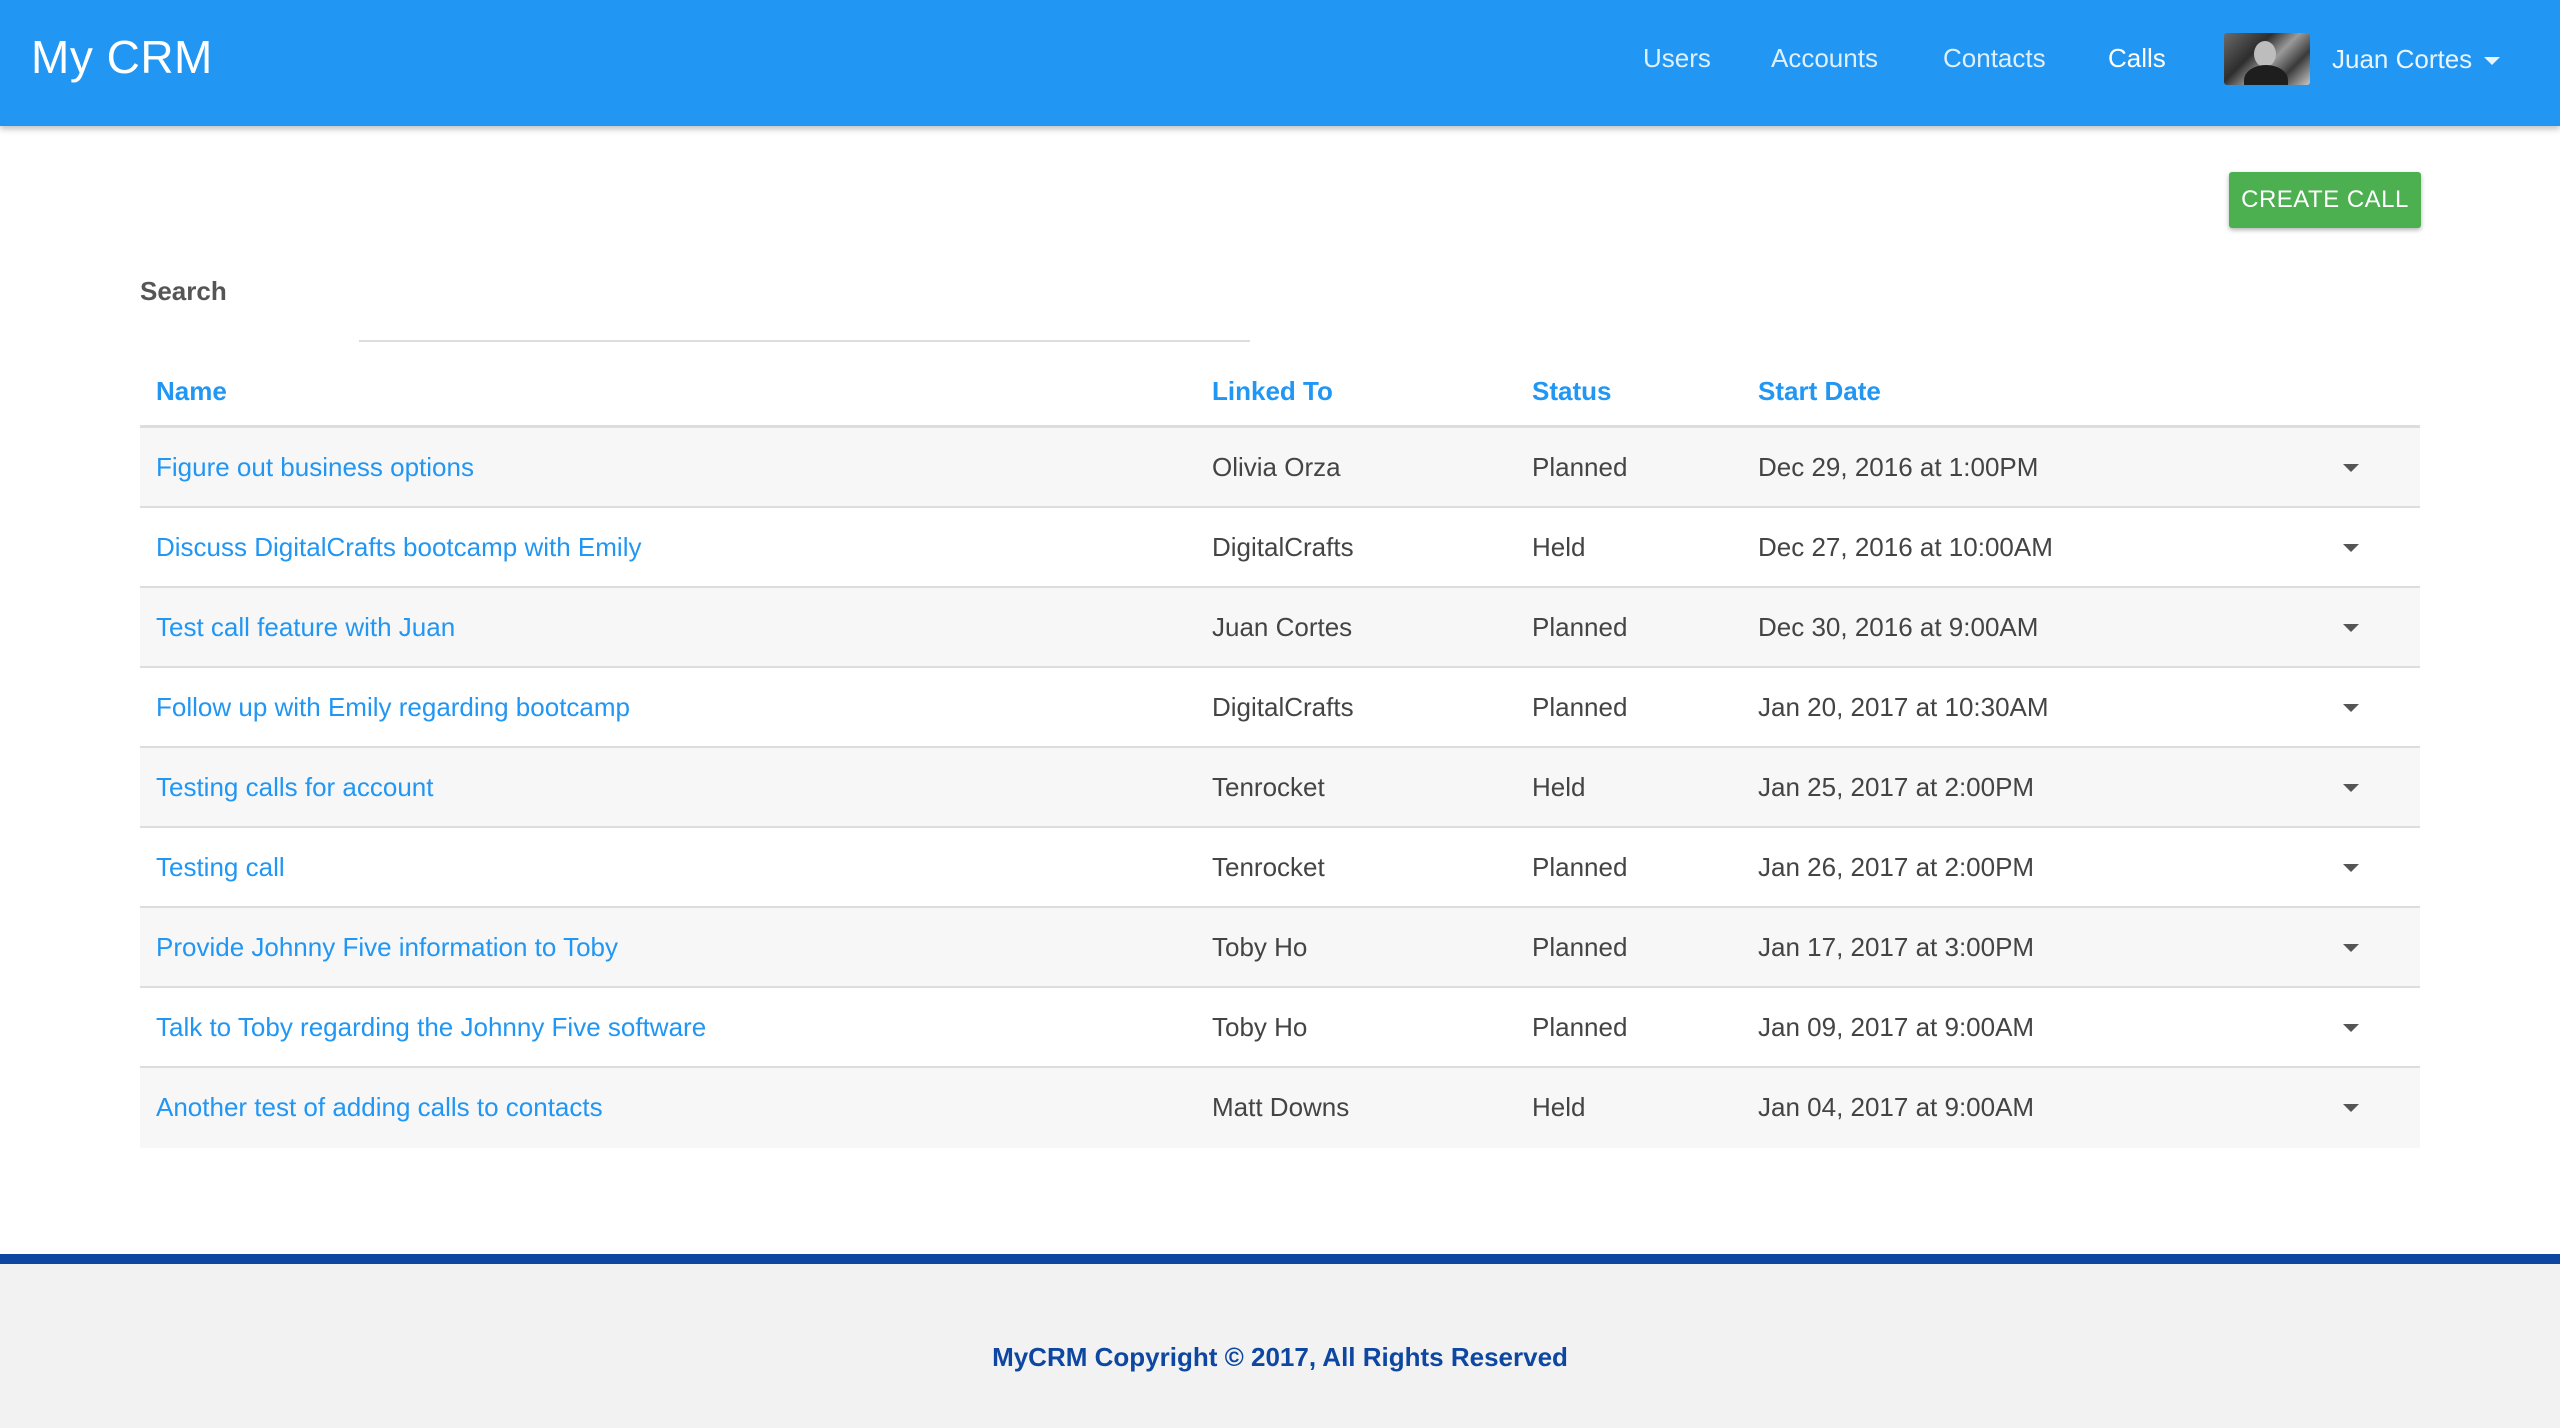 Image resolution: width=2560 pixels, height=1428 pixels. Describe the element at coordinates (387, 947) in the screenshot. I see `call-name-link: Provide Johnny Five information to Toby` at that location.